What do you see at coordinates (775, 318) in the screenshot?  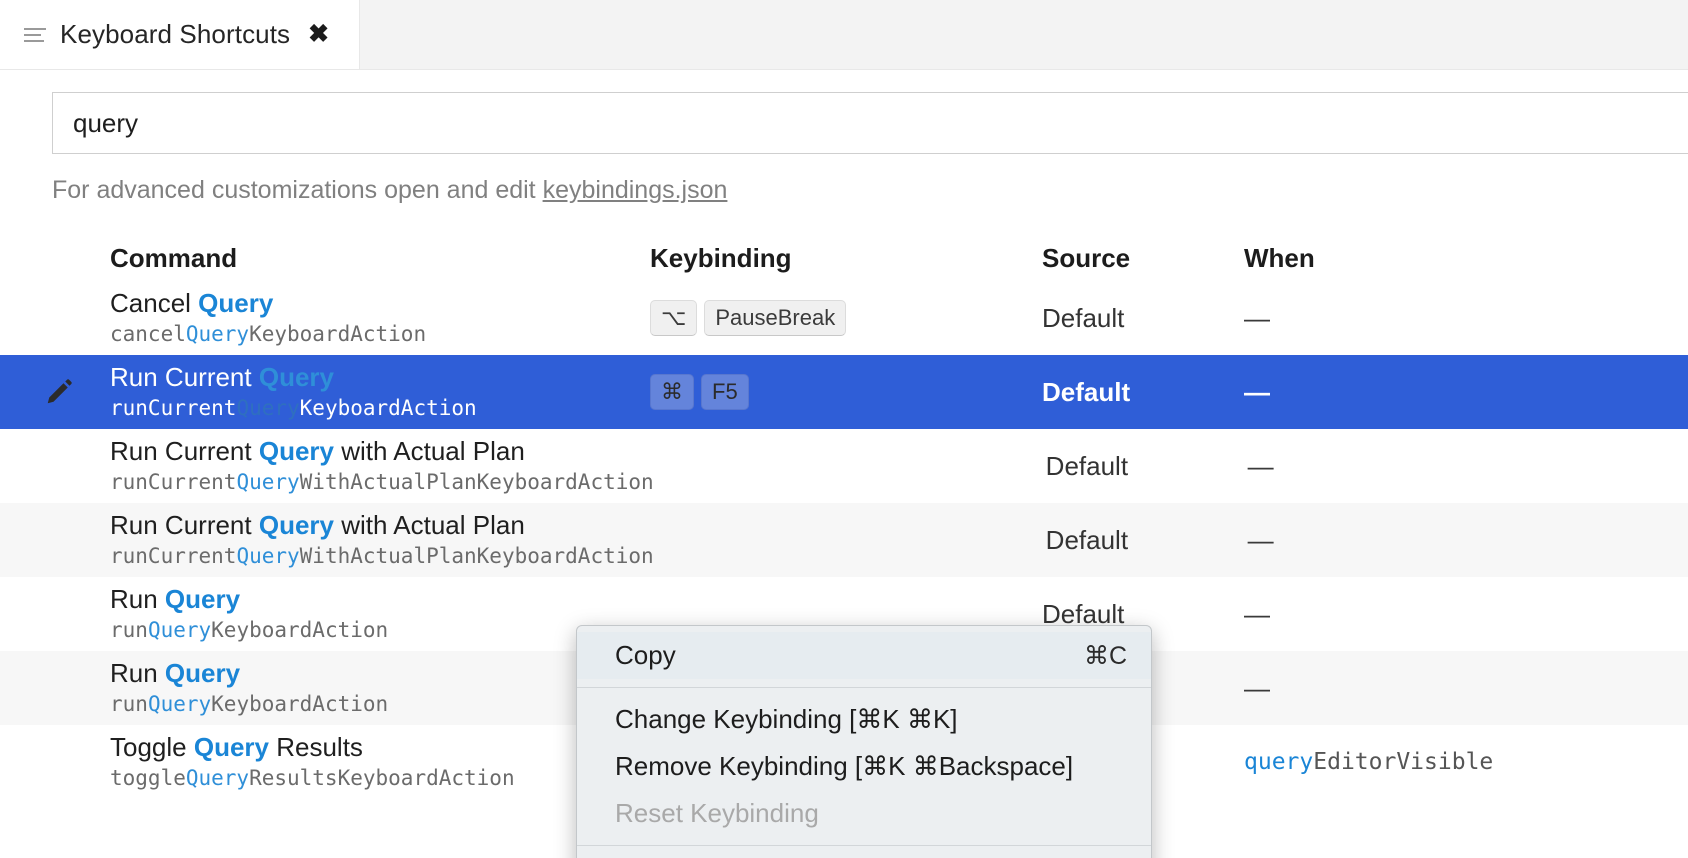 I see `key-chip: PauseBreak` at bounding box center [775, 318].